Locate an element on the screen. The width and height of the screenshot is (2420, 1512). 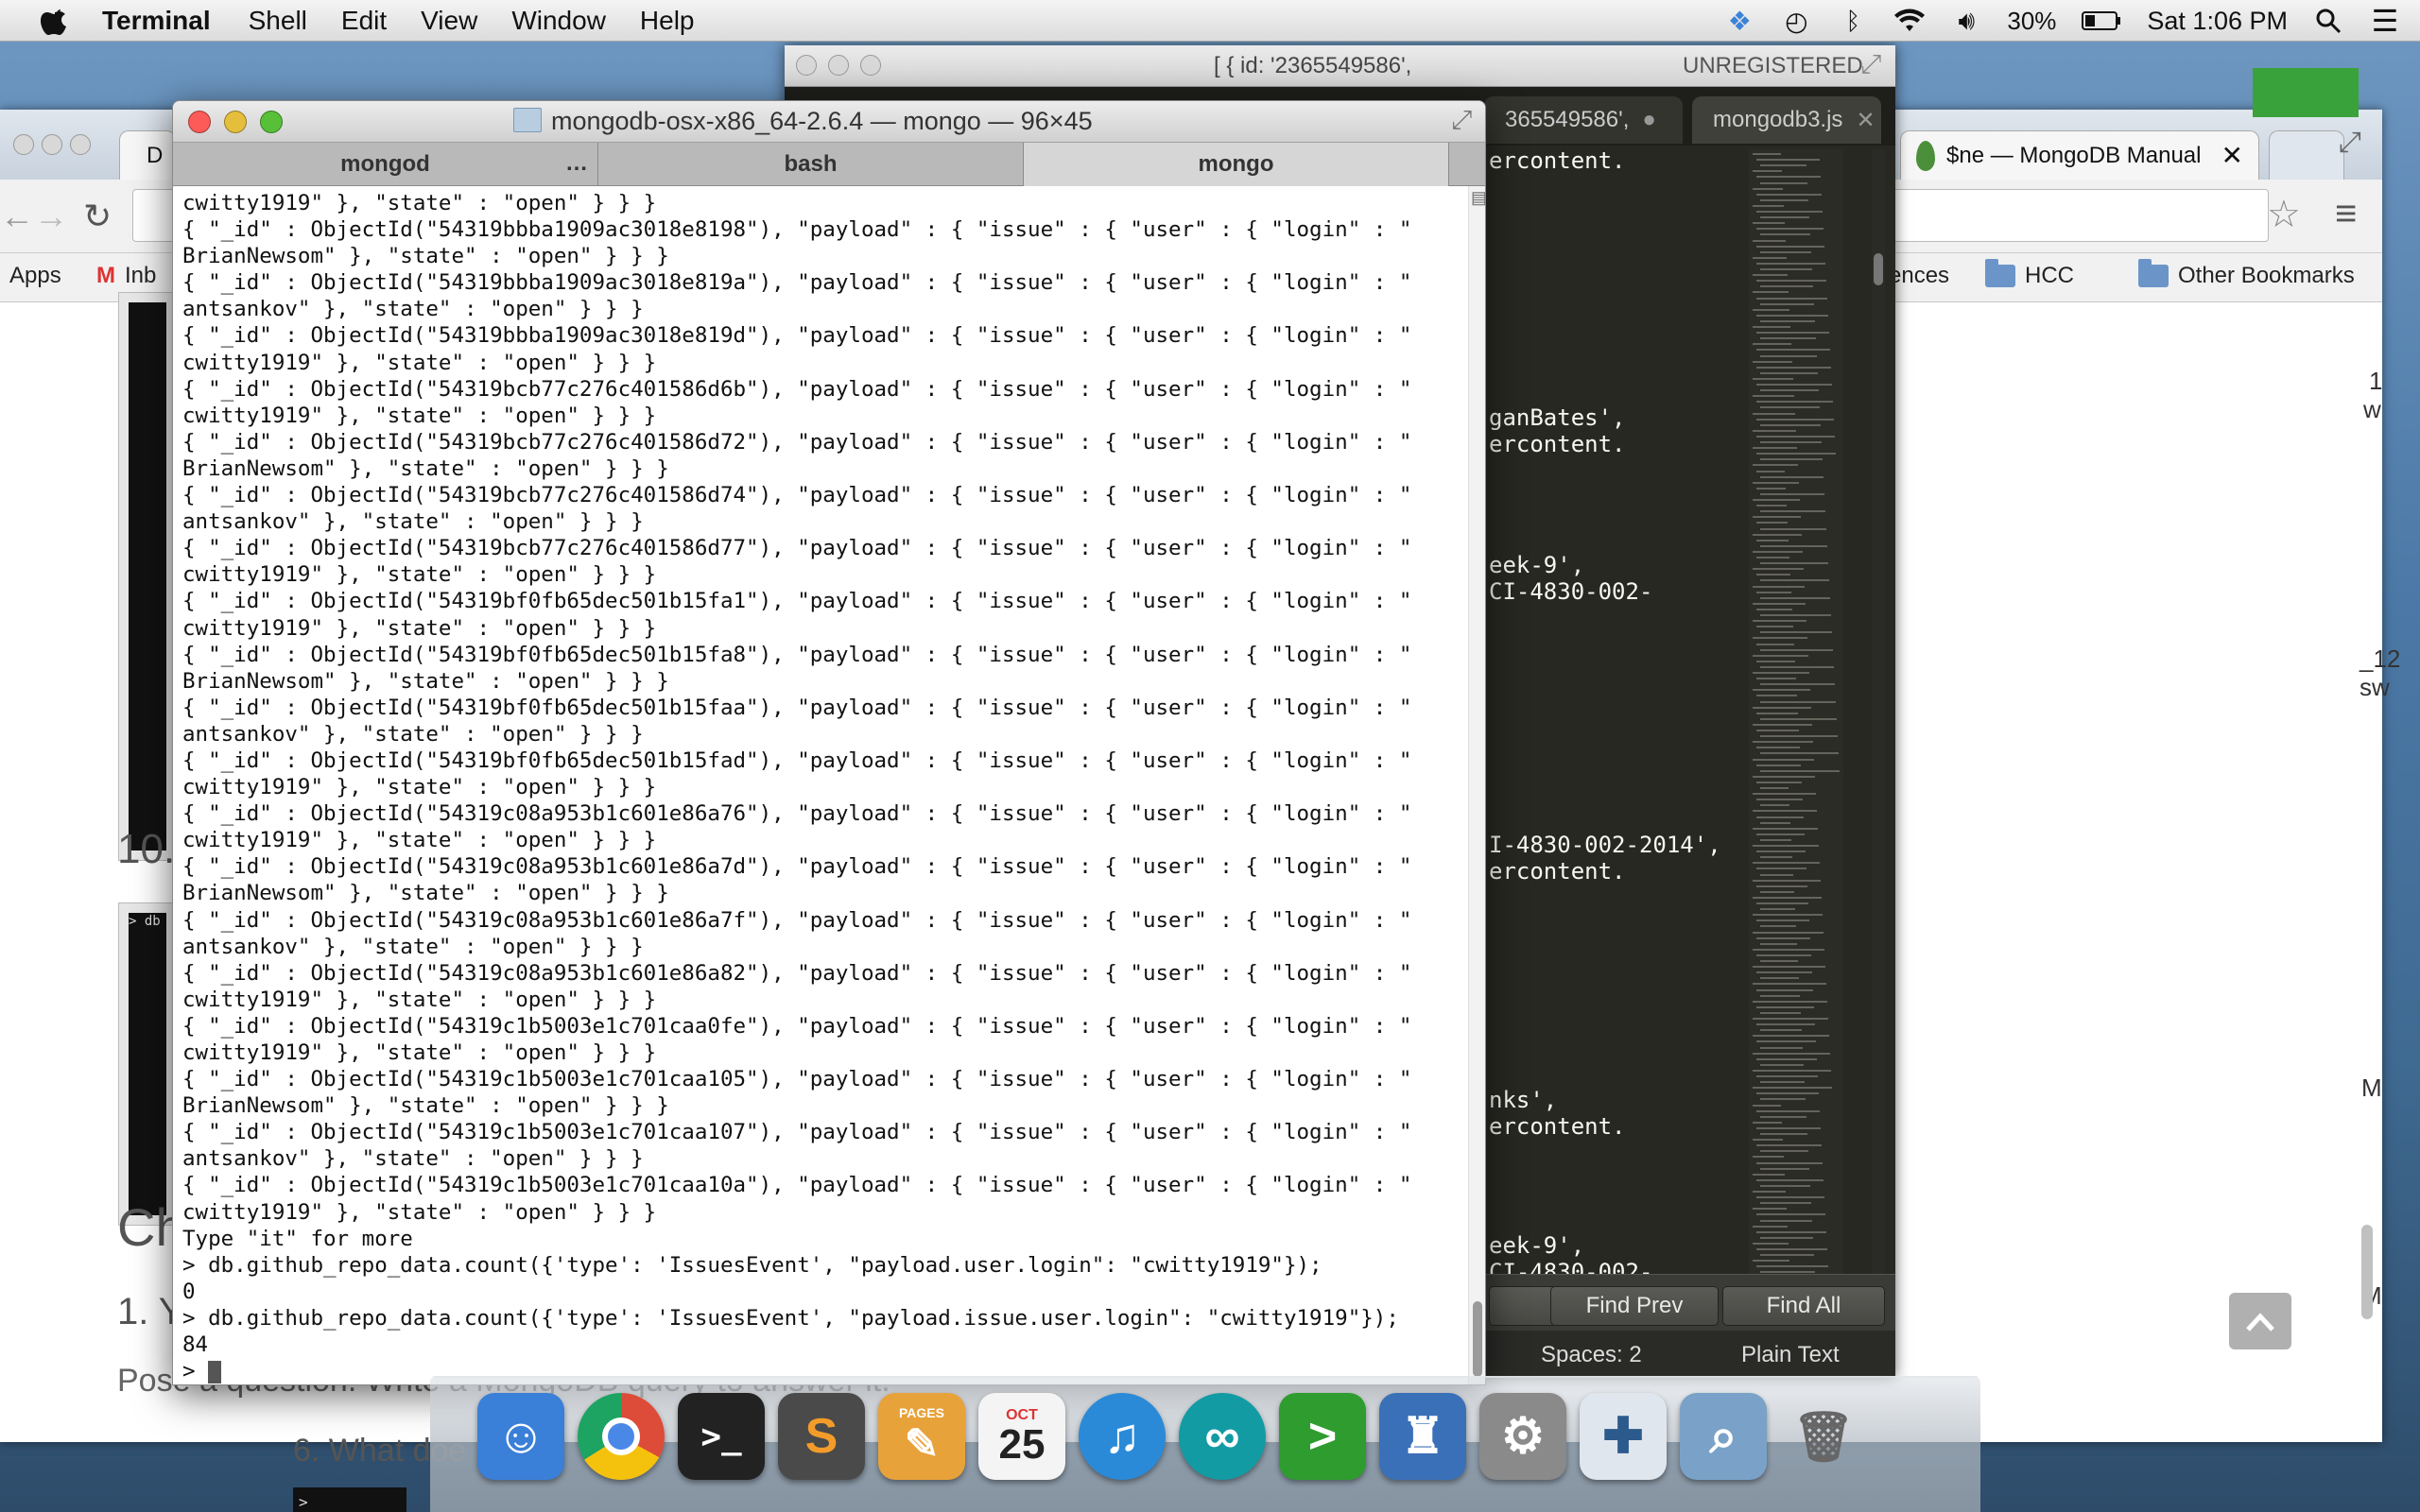
ences-label: ences is located at coordinates (1919, 275).